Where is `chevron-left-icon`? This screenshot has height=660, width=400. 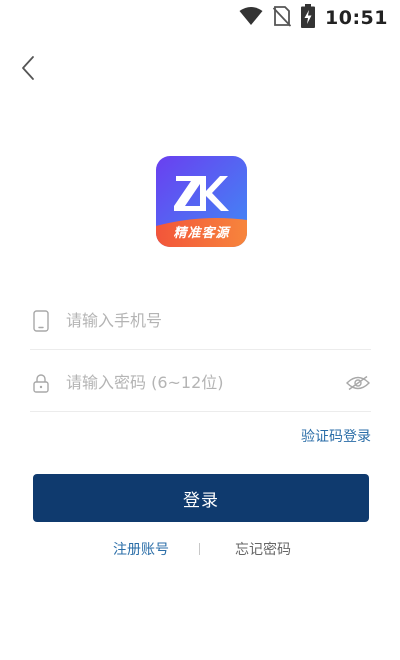 chevron-left-icon is located at coordinates (28, 70).